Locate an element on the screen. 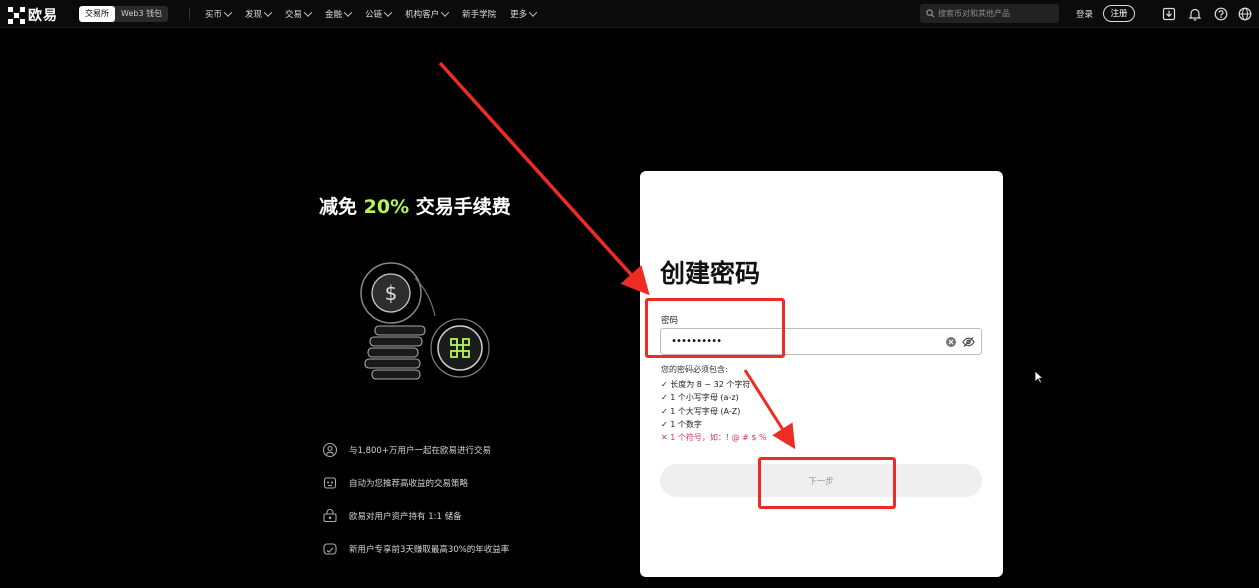 The height and width of the screenshot is (588, 1259). feature-item: 欧易对用户资产持有 1:1 储备 is located at coordinates (415, 515).